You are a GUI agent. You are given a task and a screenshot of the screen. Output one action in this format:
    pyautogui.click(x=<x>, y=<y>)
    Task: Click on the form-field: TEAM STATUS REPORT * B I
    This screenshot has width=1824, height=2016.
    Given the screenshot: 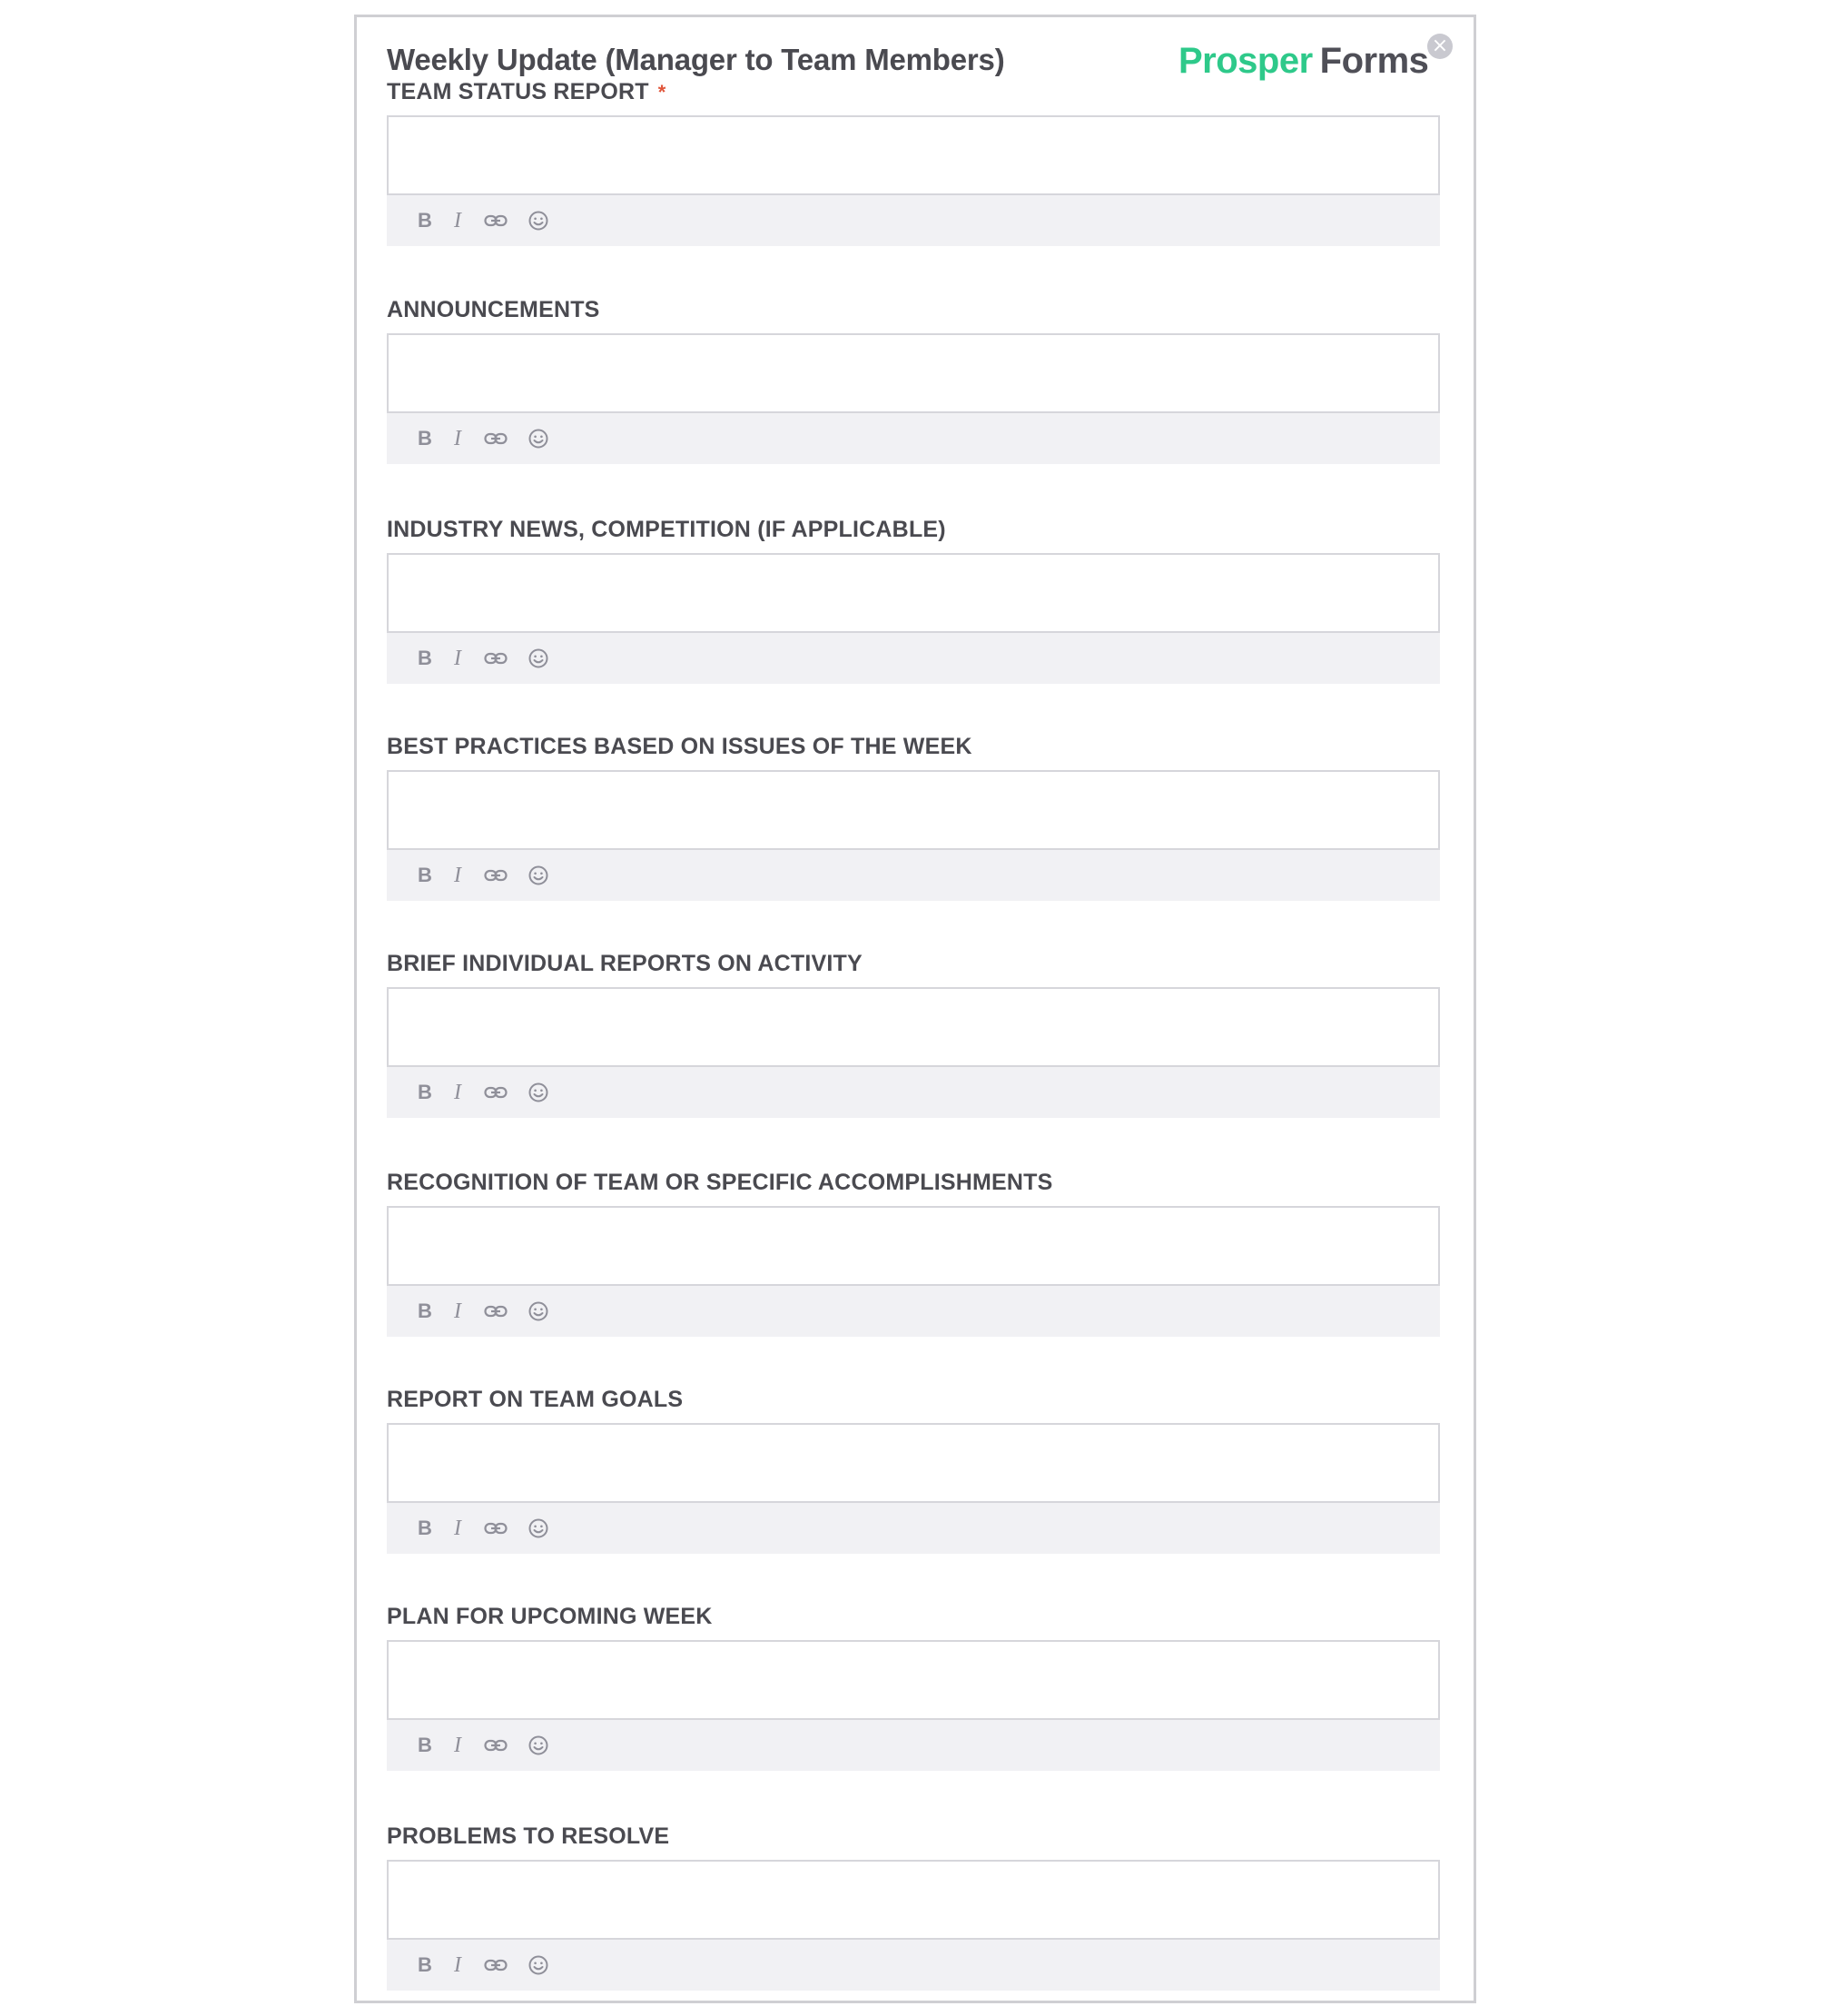 What is the action you would take?
    pyautogui.click(x=913, y=176)
    